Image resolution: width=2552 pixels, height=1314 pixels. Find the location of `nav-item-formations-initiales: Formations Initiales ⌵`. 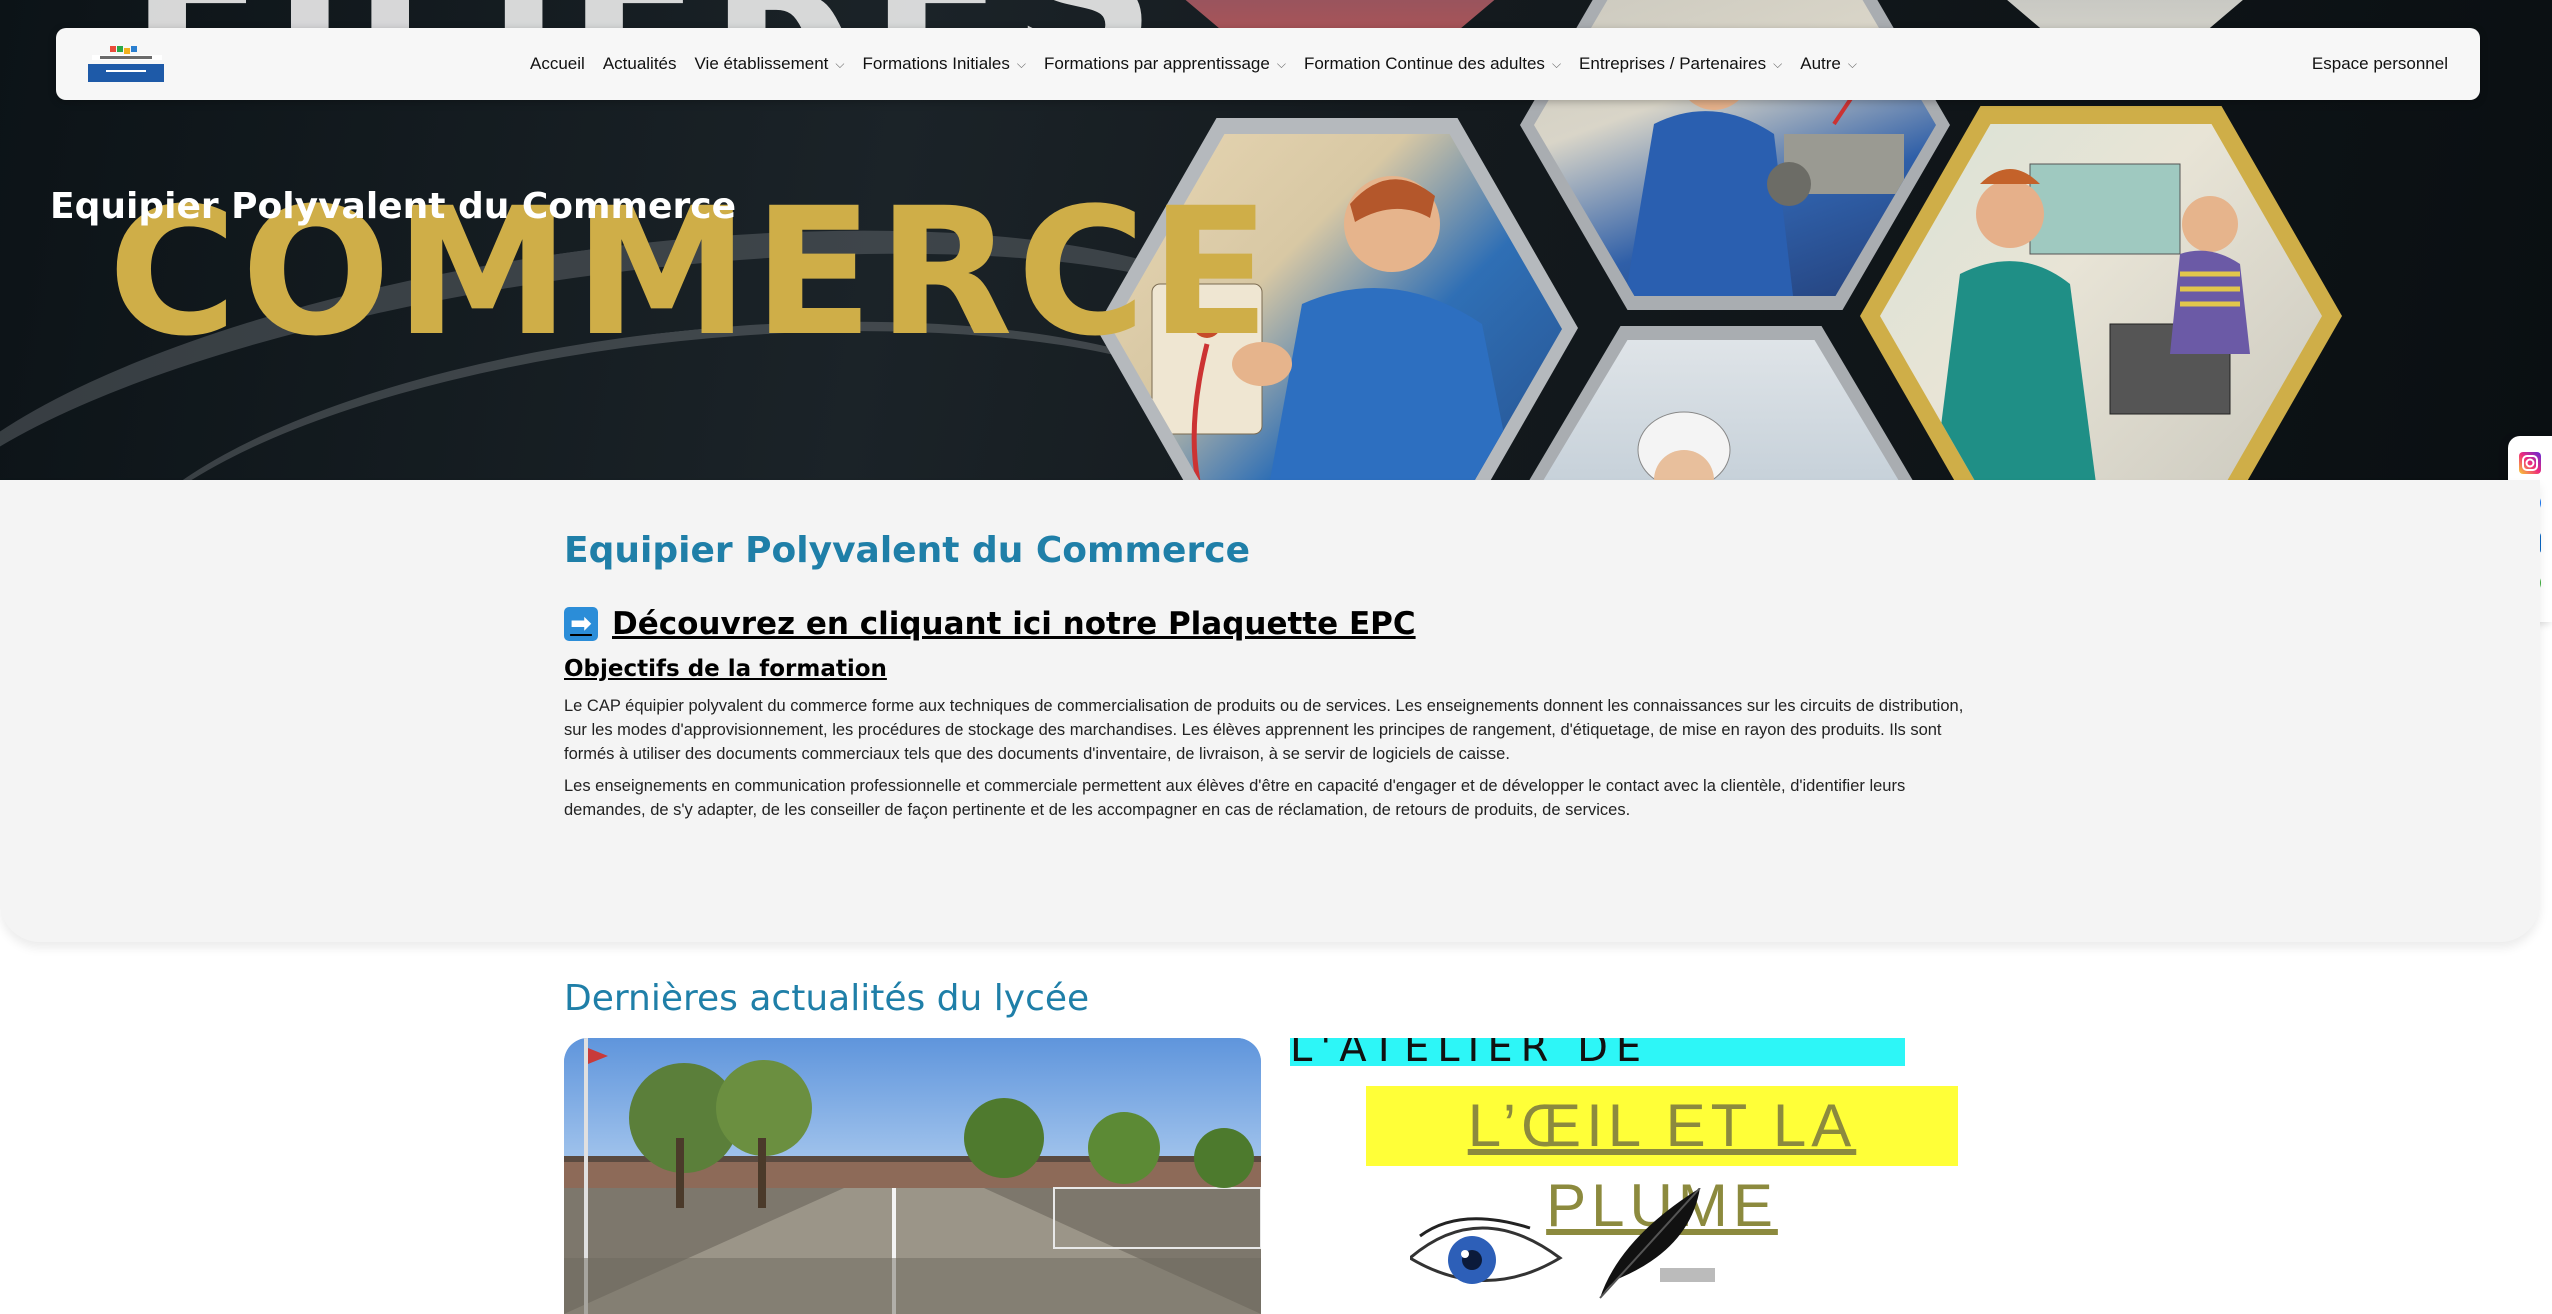

nav-item-formations-initiales: Formations Initiales ⌵ is located at coordinates (945, 64).